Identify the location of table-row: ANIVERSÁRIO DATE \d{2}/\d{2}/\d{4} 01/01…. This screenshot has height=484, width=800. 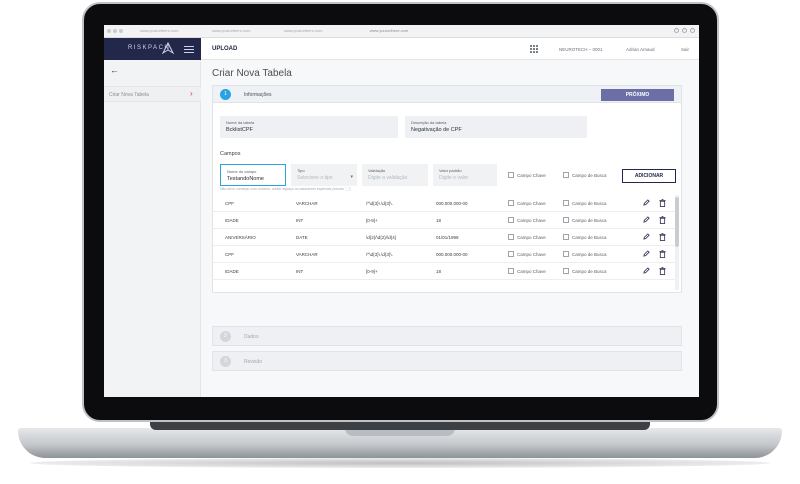
(444, 237).